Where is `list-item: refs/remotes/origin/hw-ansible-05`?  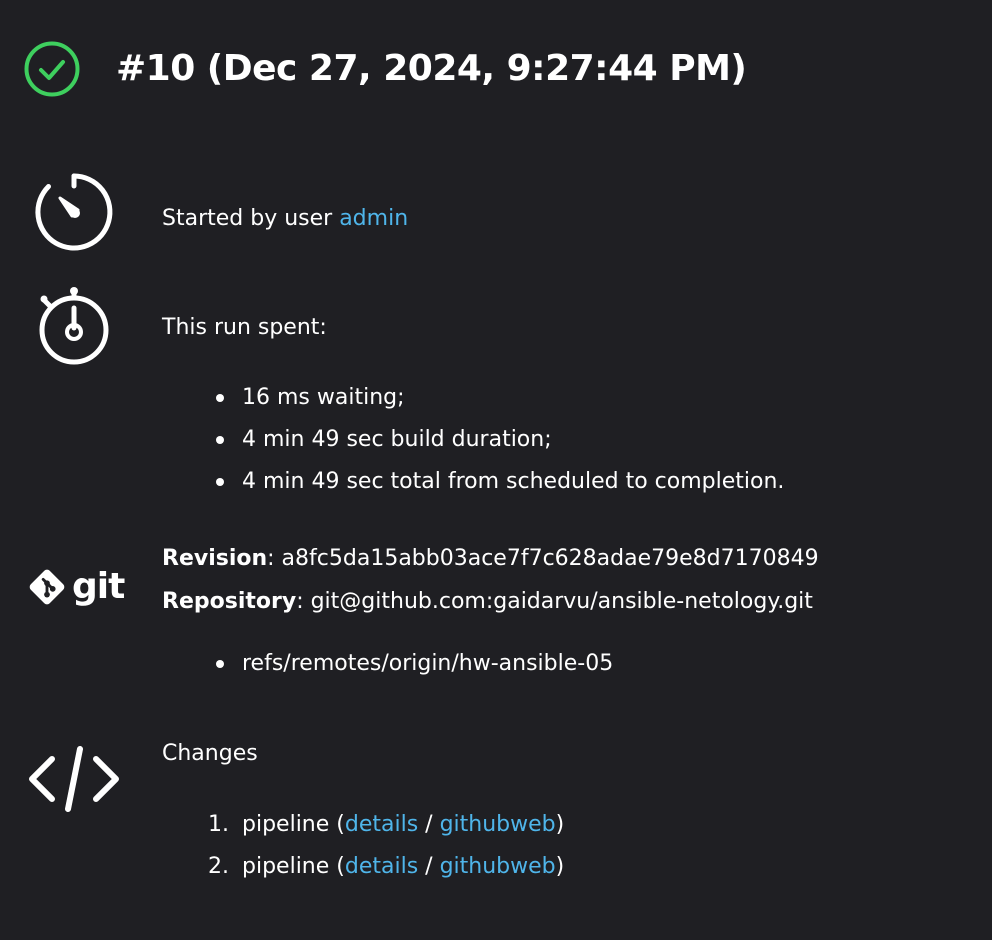
list-item: refs/remotes/origin/hw-ansible-05 is located at coordinates (567, 664).